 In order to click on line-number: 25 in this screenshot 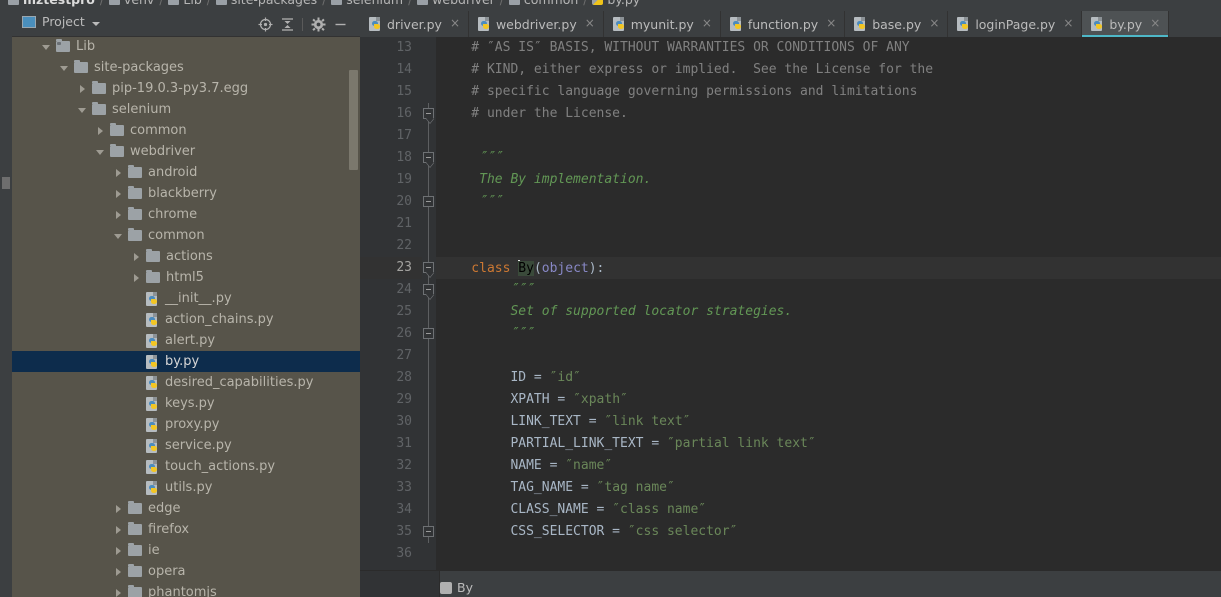, I will do `click(391, 312)`.